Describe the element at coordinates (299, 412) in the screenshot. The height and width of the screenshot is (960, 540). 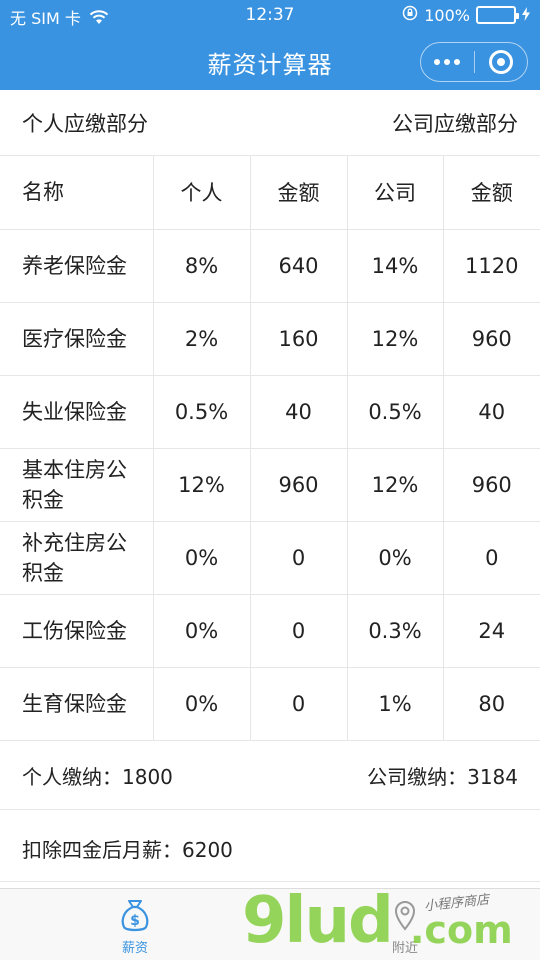
I see `personal-amount: 40` at that location.